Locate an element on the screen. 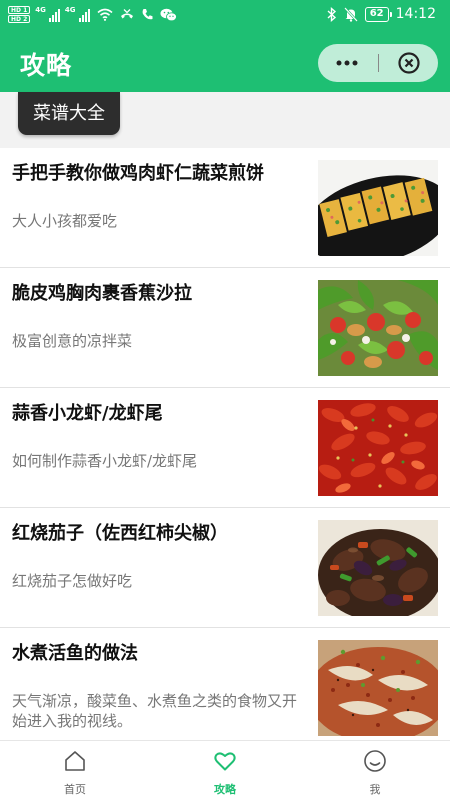  more-button is located at coordinates (347, 63).